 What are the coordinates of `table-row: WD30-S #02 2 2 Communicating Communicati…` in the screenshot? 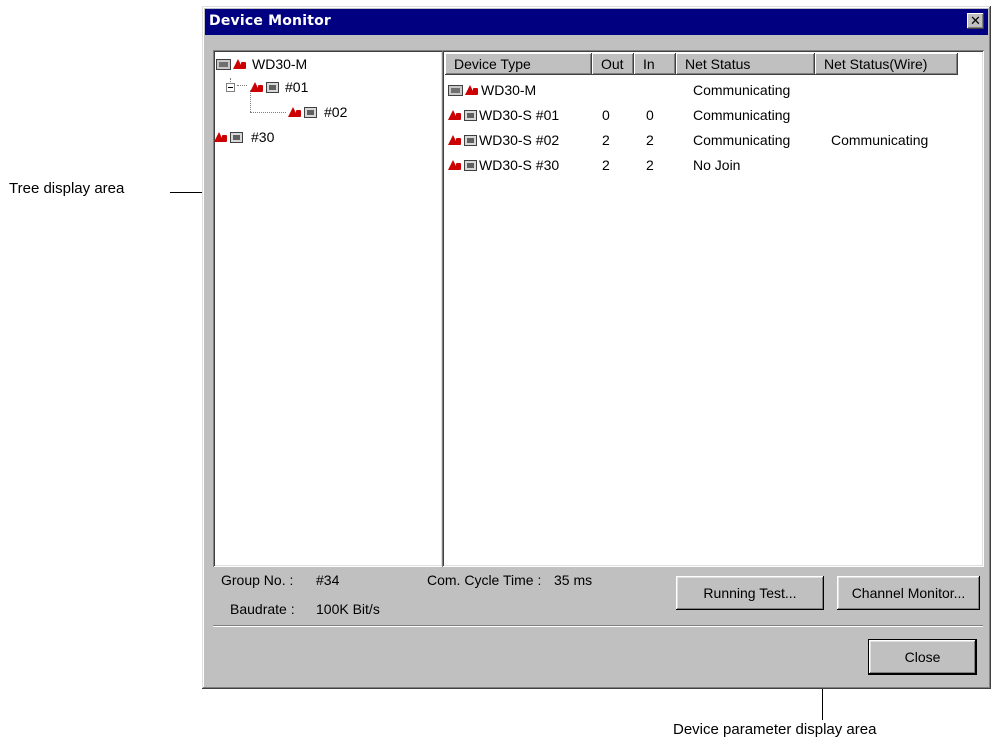 It's located at (713, 140).